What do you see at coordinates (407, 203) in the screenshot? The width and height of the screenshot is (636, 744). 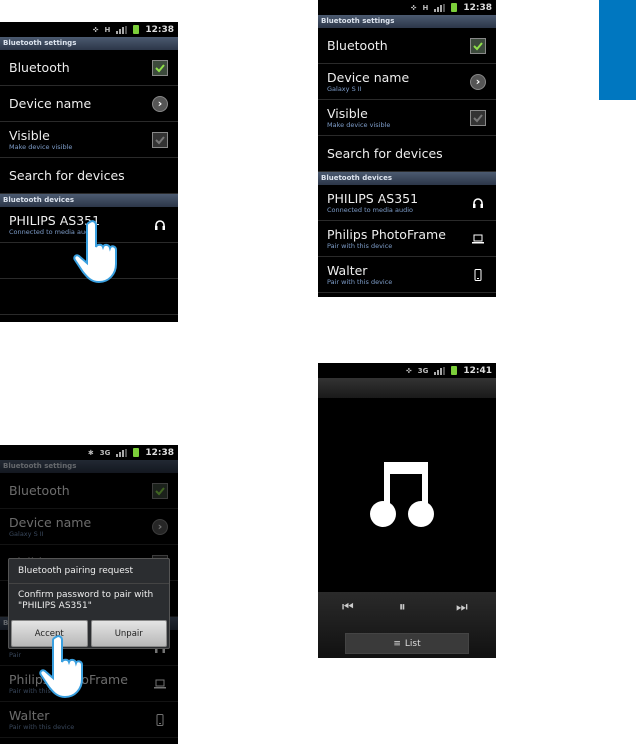 I see `list-item: PHILIPS AS351 Connected to media audio` at bounding box center [407, 203].